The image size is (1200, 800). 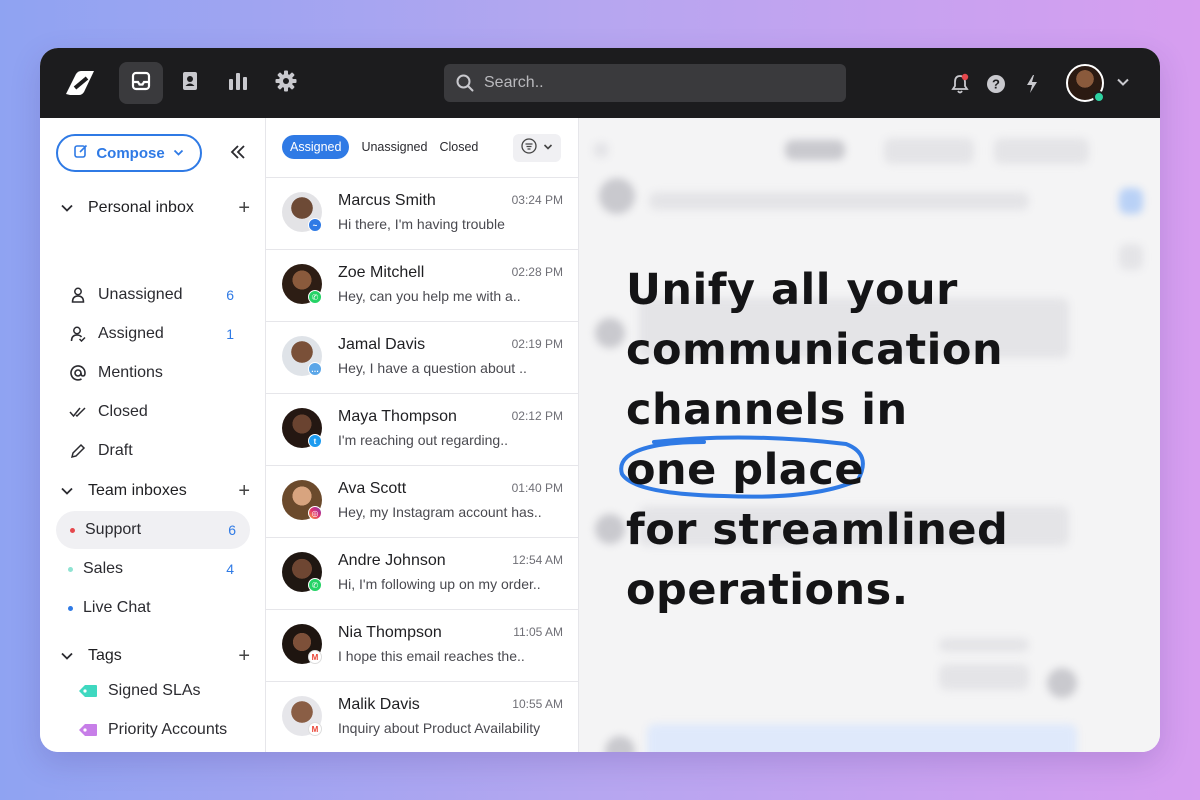 I want to click on messenger-icon: ~, so click(x=315, y=225).